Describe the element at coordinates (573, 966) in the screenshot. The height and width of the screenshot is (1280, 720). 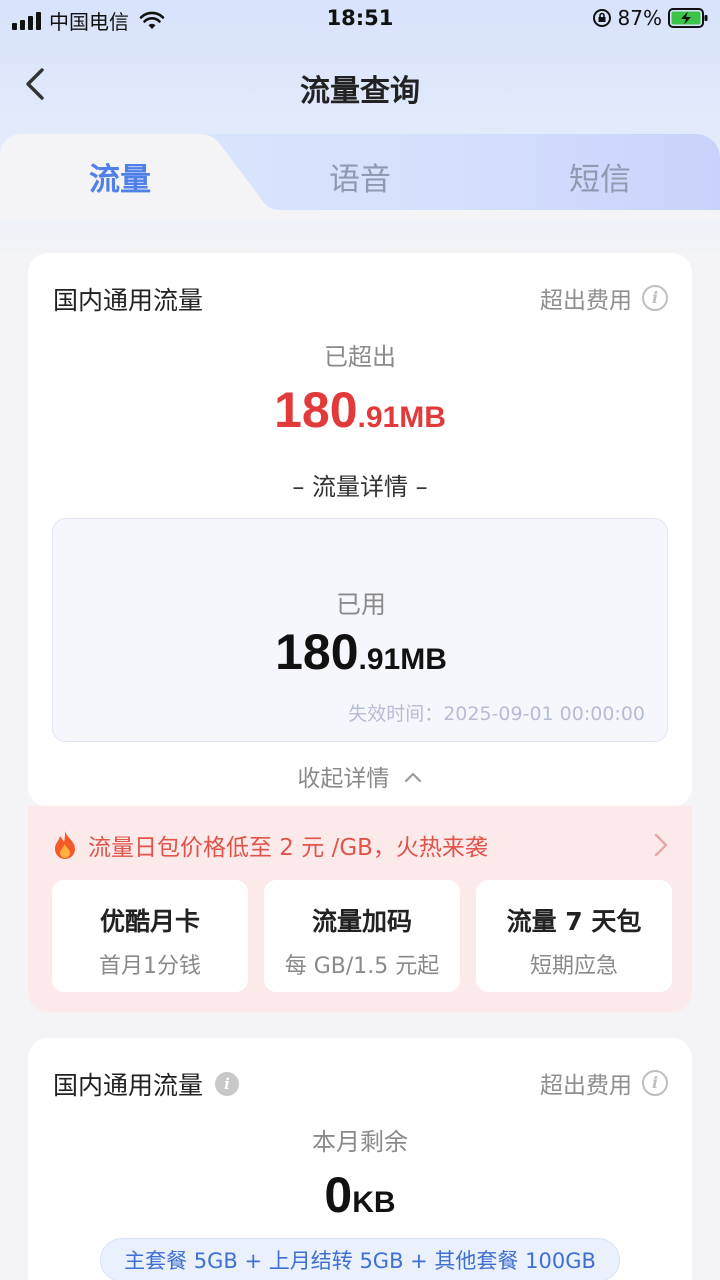
I see `promo-item-subtitle: 短期应急` at that location.